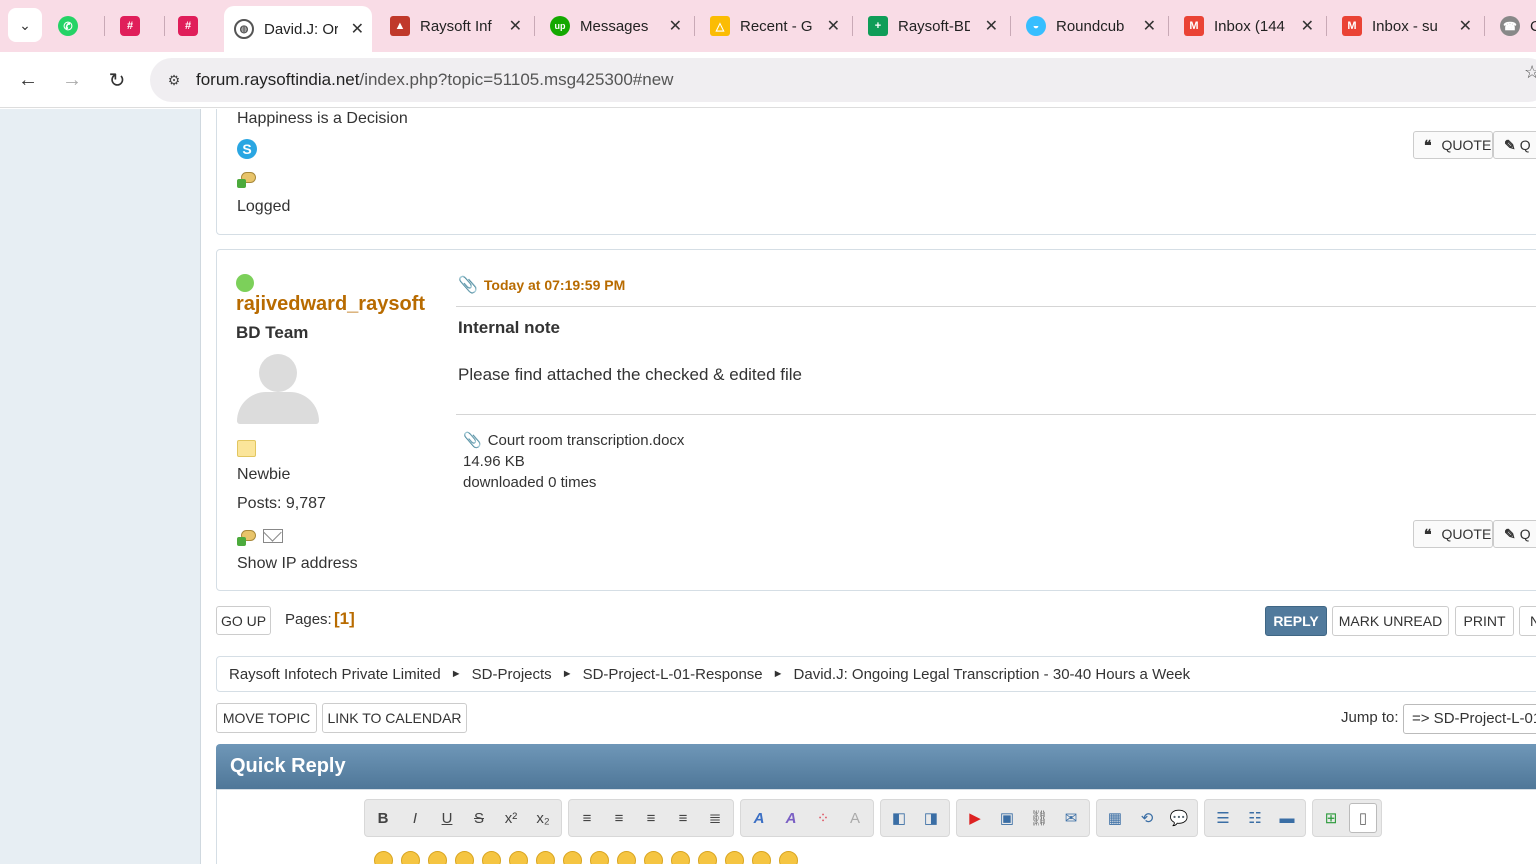 This screenshot has height=864, width=1536. Describe the element at coordinates (330, 304) in the screenshot. I see `poster-username: rajivedward_raysoft` at that location.